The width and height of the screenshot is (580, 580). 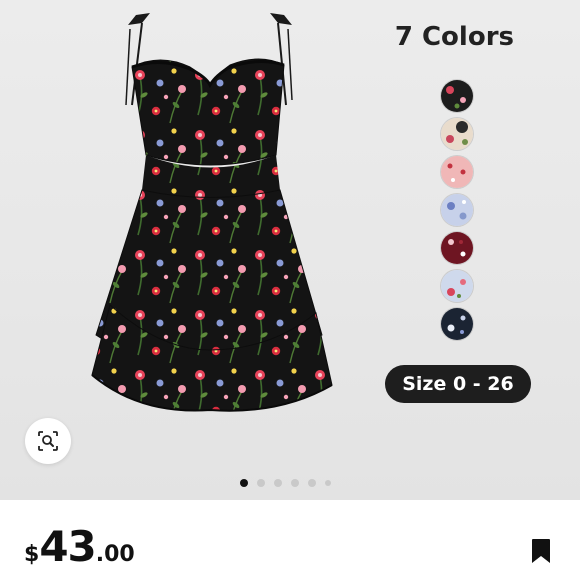 What do you see at coordinates (32, 554) in the screenshot?
I see `price-currency: $` at bounding box center [32, 554].